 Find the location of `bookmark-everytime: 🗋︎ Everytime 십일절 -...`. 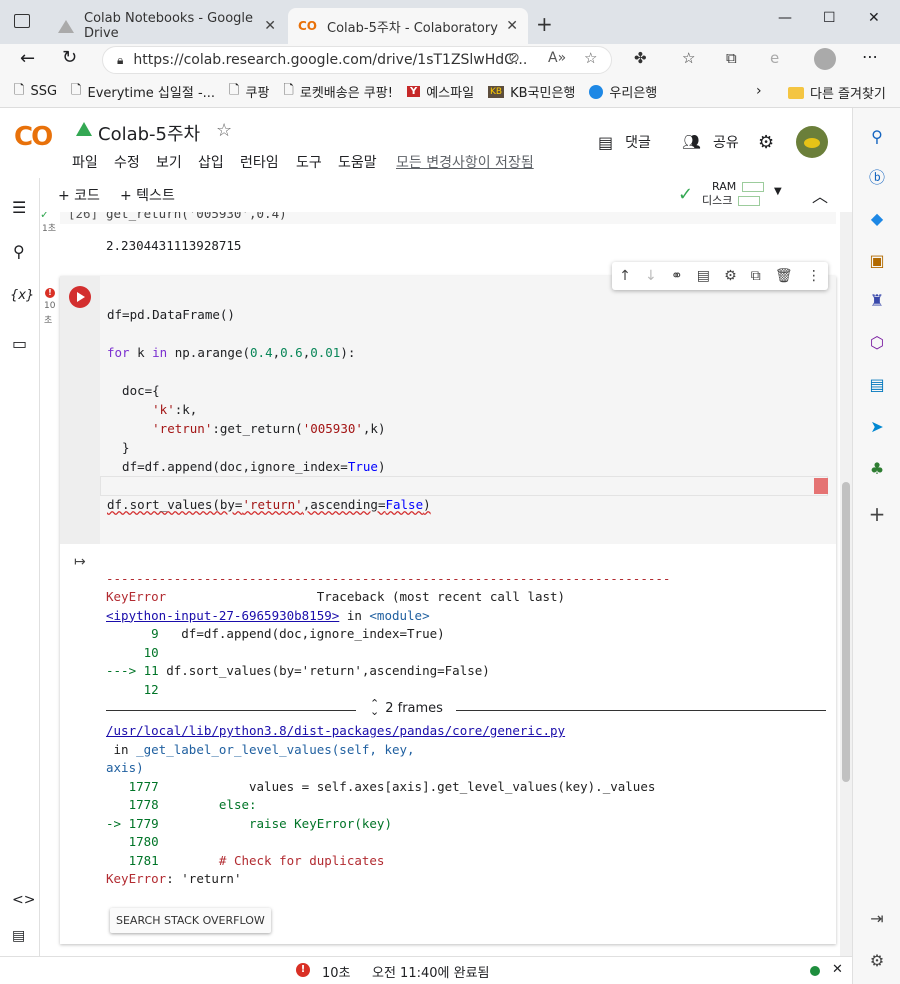

bookmark-everytime: 🗋︎ Everytime 십일절 -... is located at coordinates (143, 92).